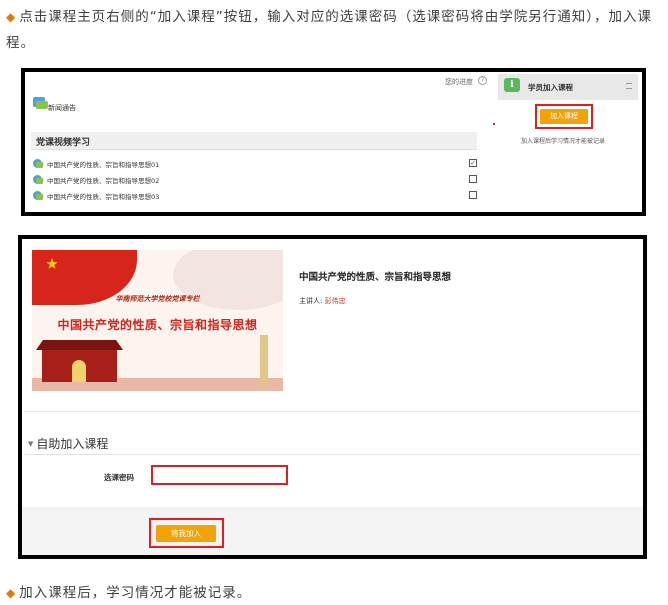 This screenshot has height=605, width=668. Describe the element at coordinates (63, 143) in the screenshot. I see `section-title: 党课视频学习` at that location.